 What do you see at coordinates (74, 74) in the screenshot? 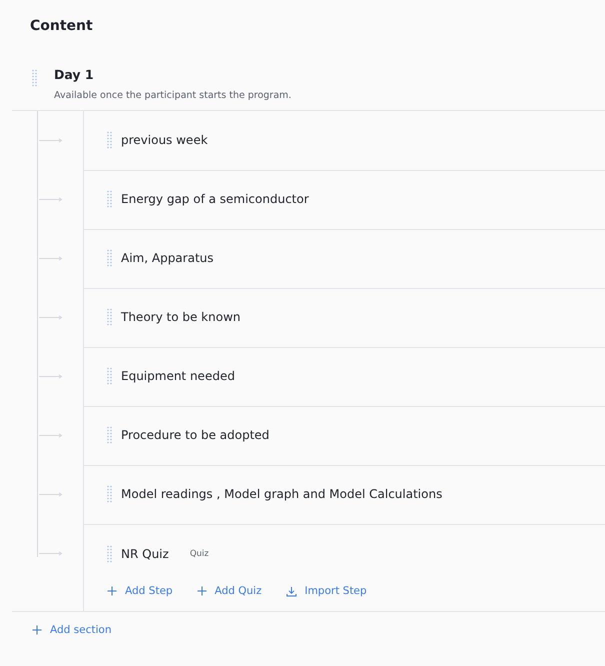
I see `section-title: Day 1` at bounding box center [74, 74].